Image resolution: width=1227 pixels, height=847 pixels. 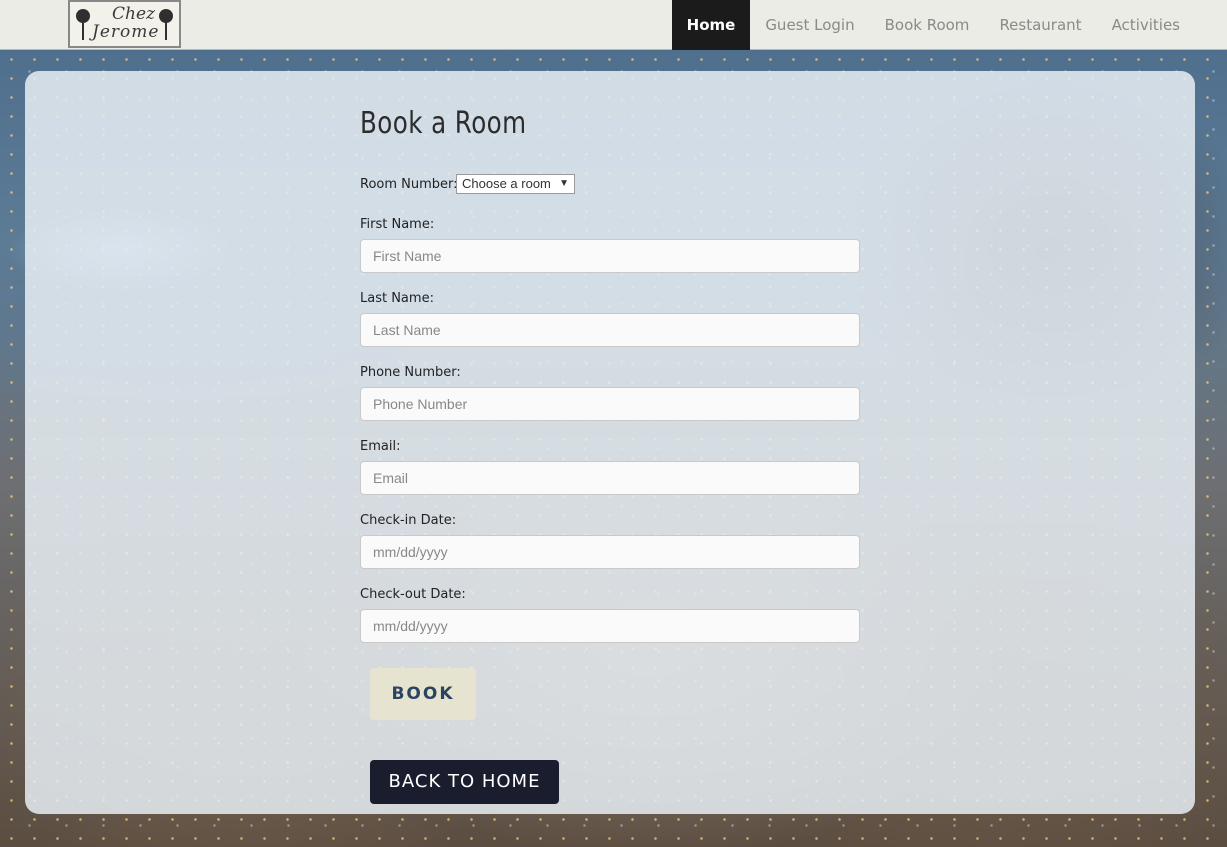 I want to click on email-input, so click(x=610, y=478).